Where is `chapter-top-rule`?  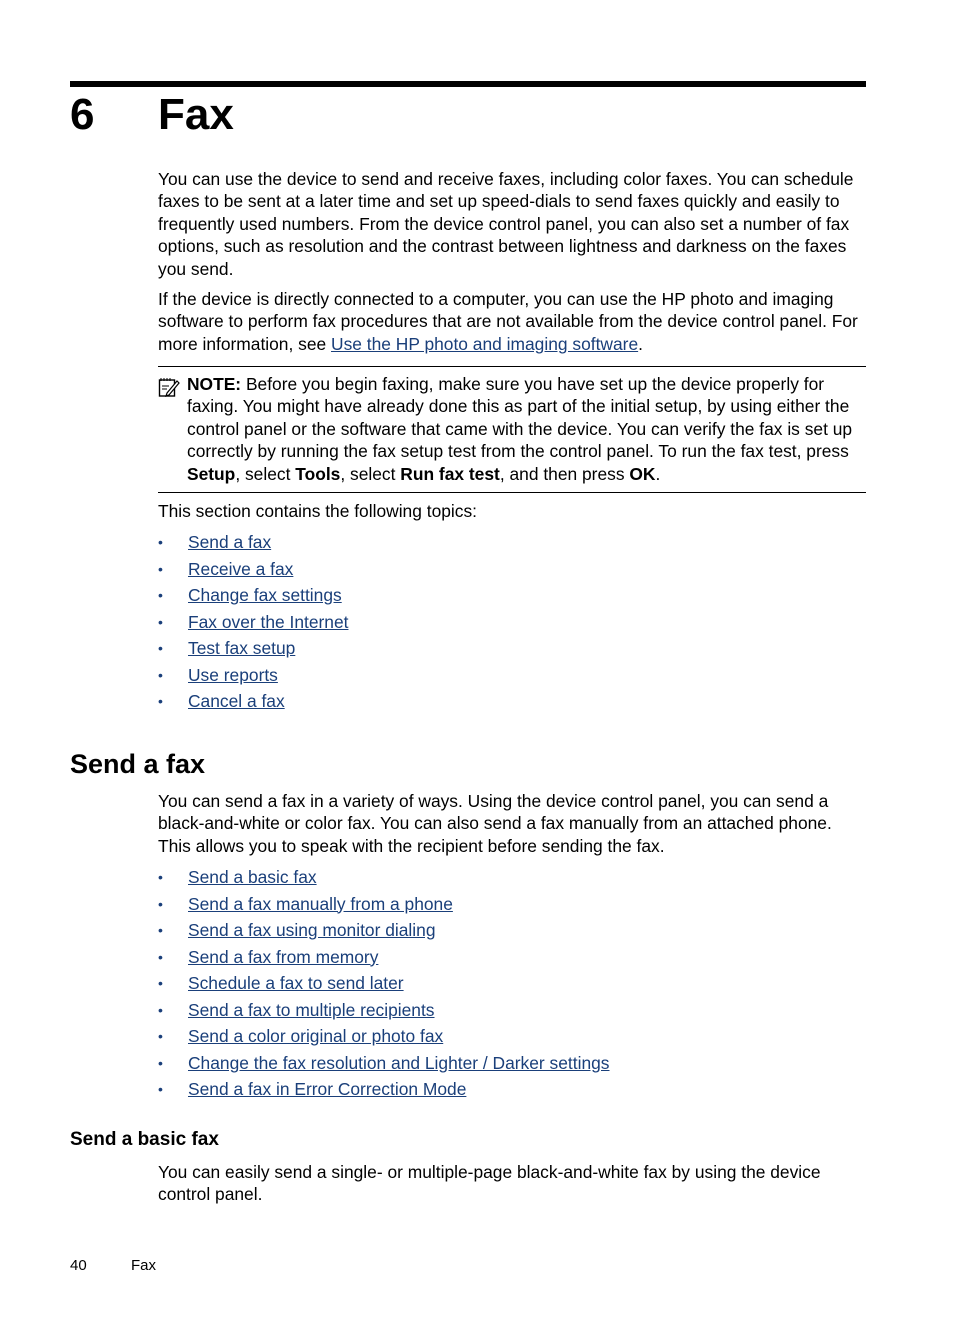 chapter-top-rule is located at coordinates (468, 84).